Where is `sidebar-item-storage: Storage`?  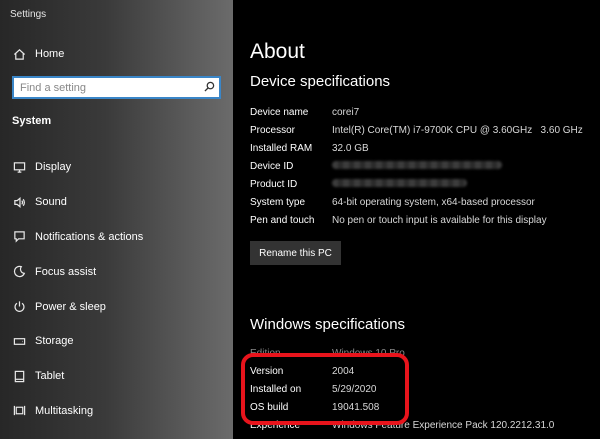 sidebar-item-storage: Storage is located at coordinates (116, 341).